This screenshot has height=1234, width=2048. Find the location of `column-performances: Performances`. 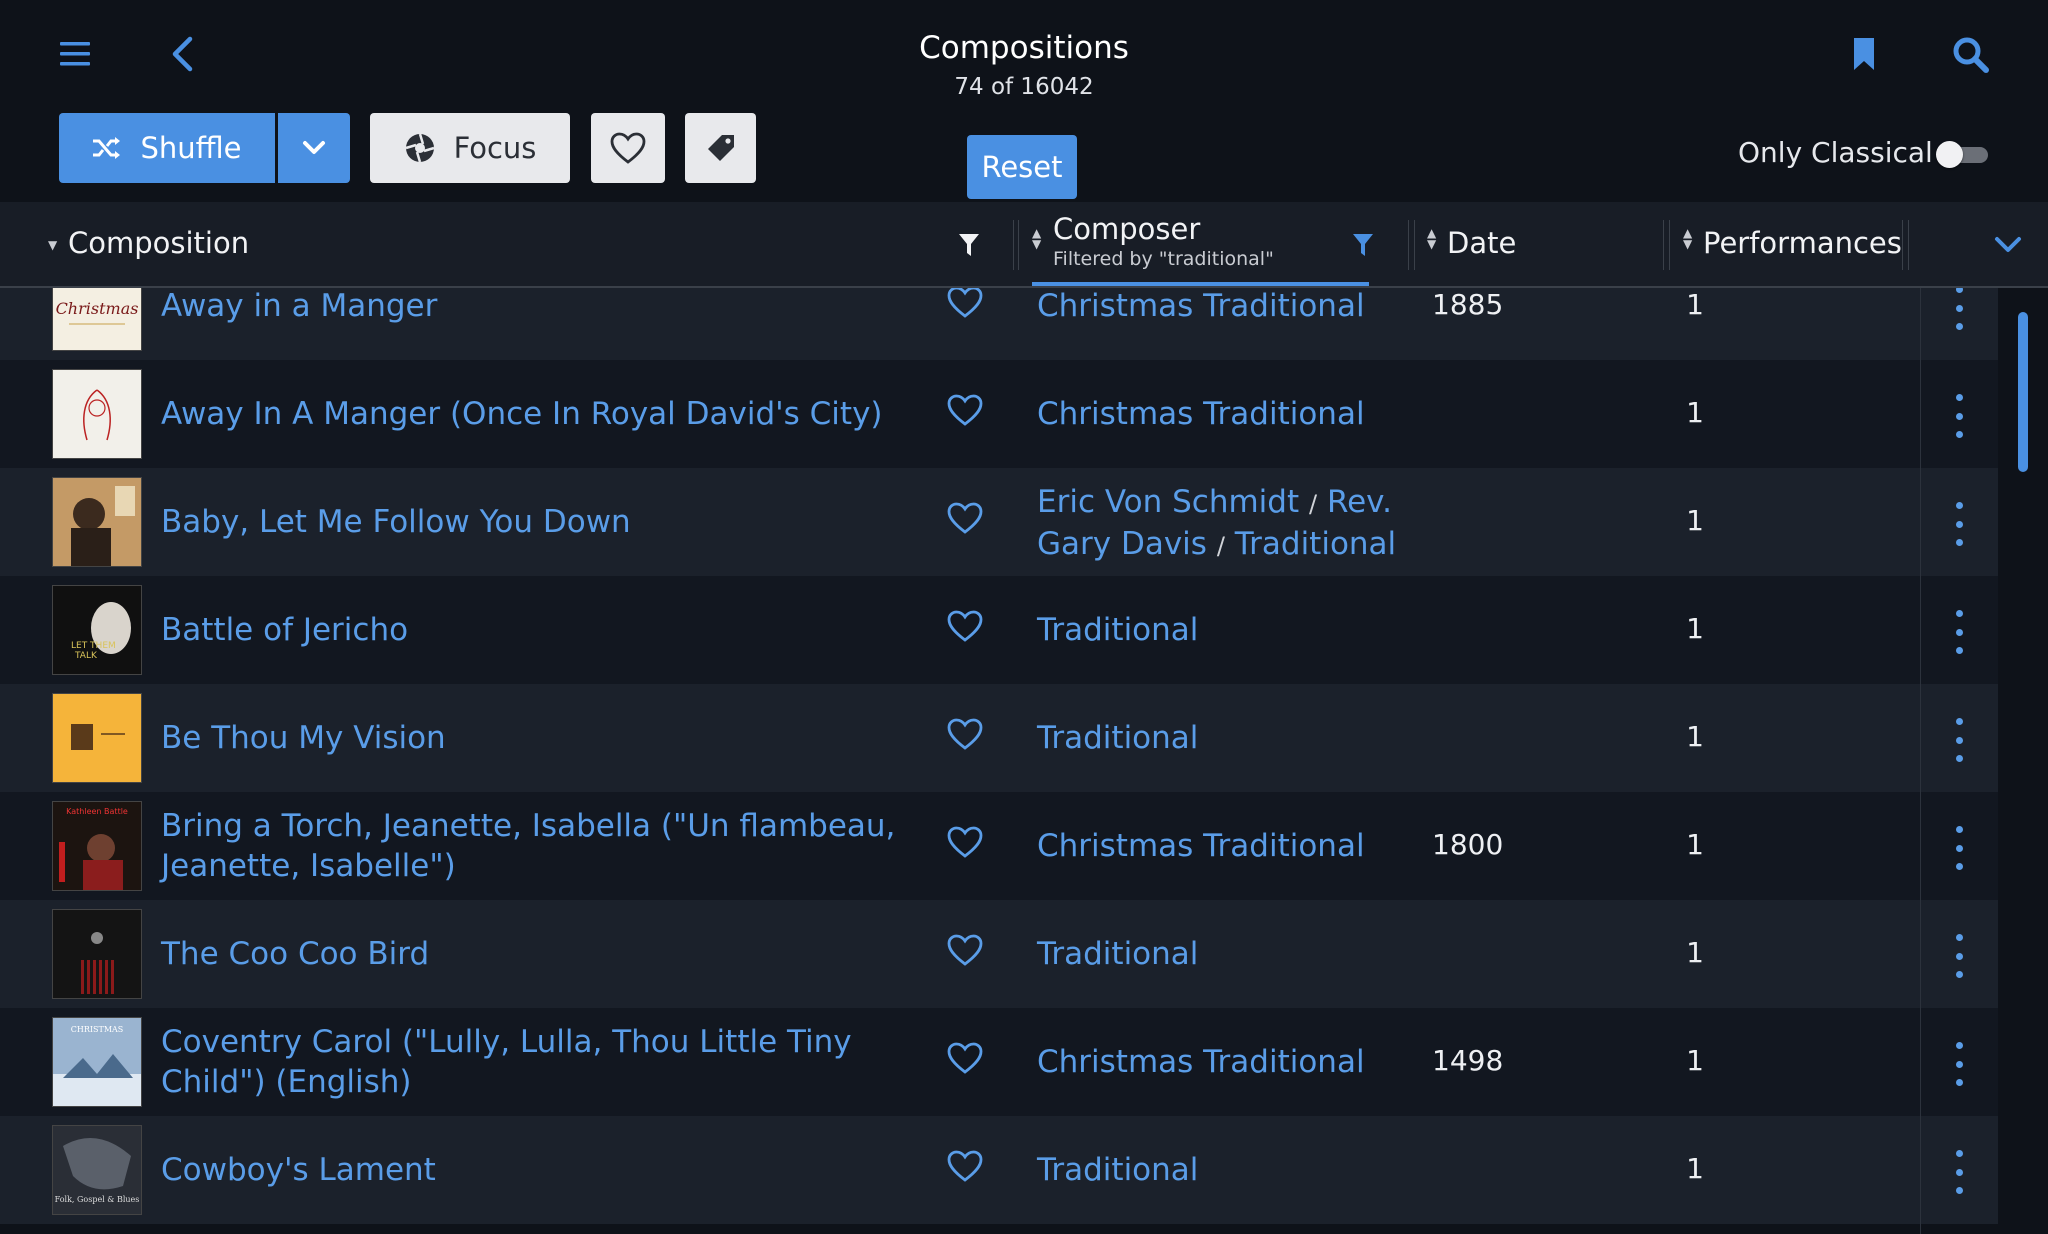

column-performances: Performances is located at coordinates (1802, 243).